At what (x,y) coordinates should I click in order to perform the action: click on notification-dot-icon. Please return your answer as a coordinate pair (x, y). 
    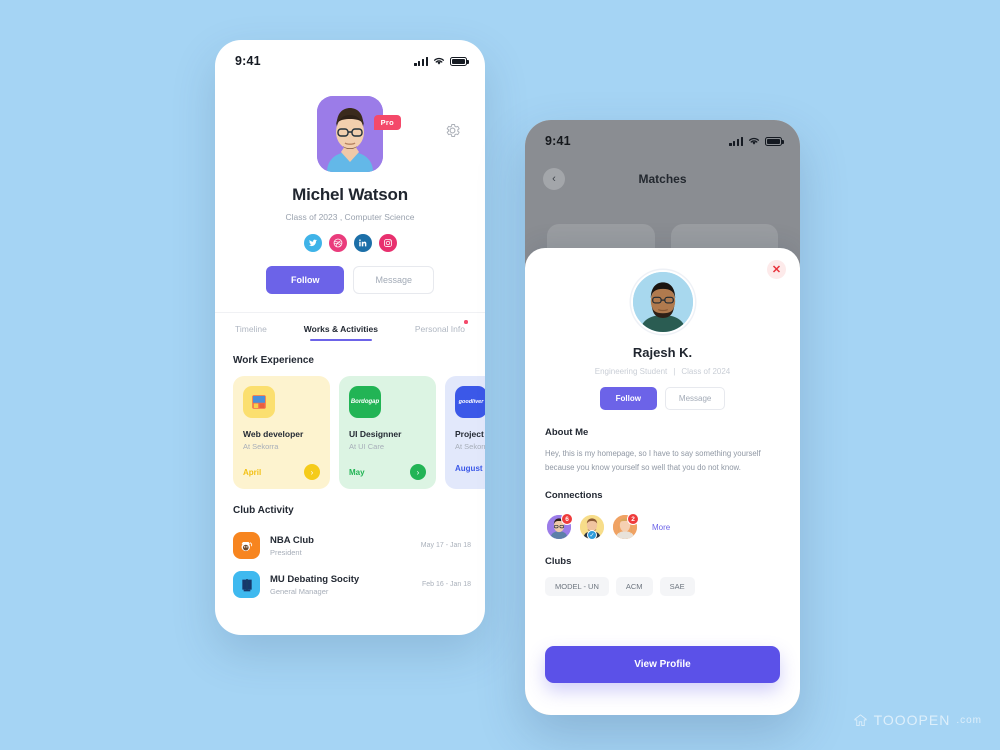
    Looking at the image, I should click on (466, 322).